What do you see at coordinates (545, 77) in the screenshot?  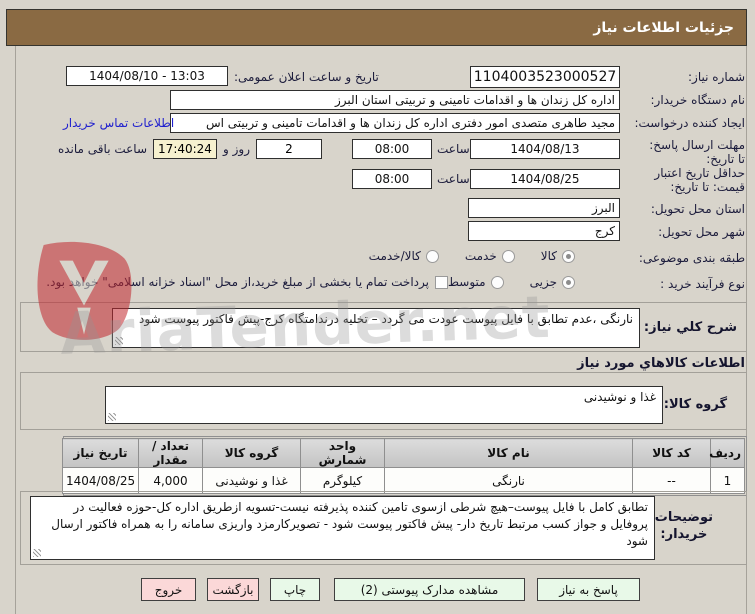 I see `need-number-field: 1104003523000527` at bounding box center [545, 77].